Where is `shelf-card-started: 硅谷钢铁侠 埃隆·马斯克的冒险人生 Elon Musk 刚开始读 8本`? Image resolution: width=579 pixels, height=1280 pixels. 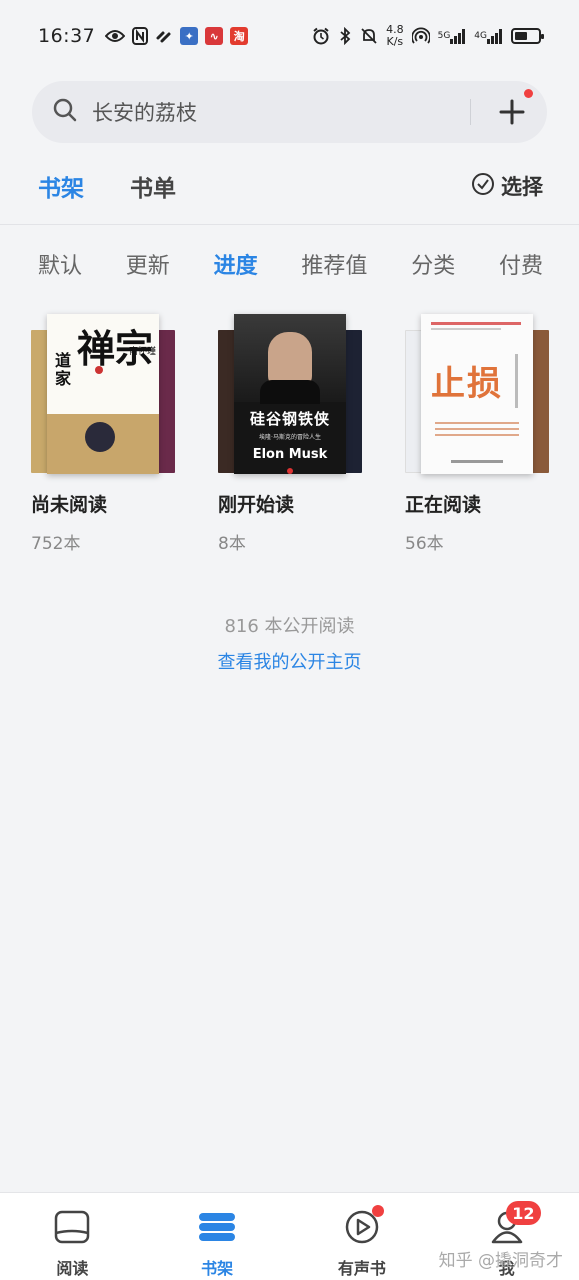
shelf-card-started: 硅谷钢铁侠 埃隆·马斯克的冒险人生 Elon Musk 刚开始读 8本 is located at coordinates (293, 433).